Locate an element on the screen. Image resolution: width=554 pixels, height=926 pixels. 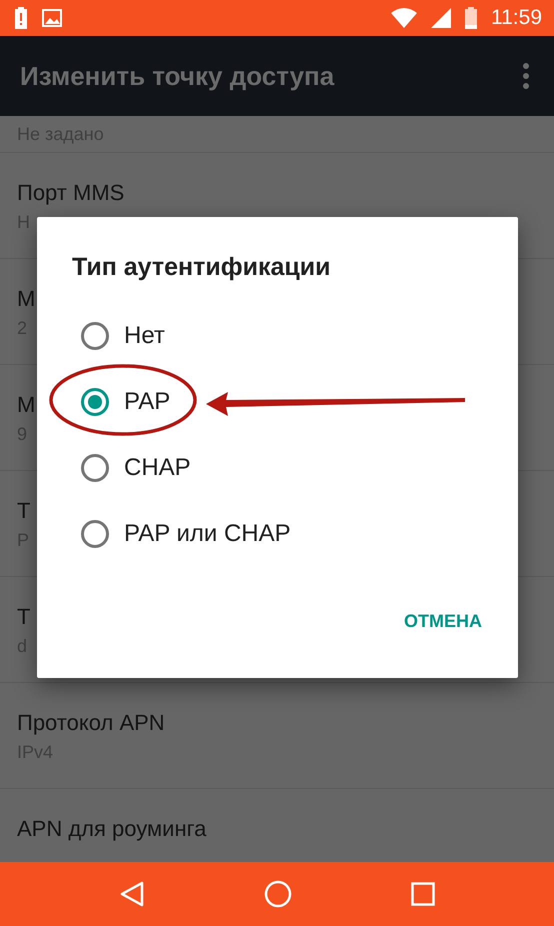
more-options-icon is located at coordinates (526, 76).